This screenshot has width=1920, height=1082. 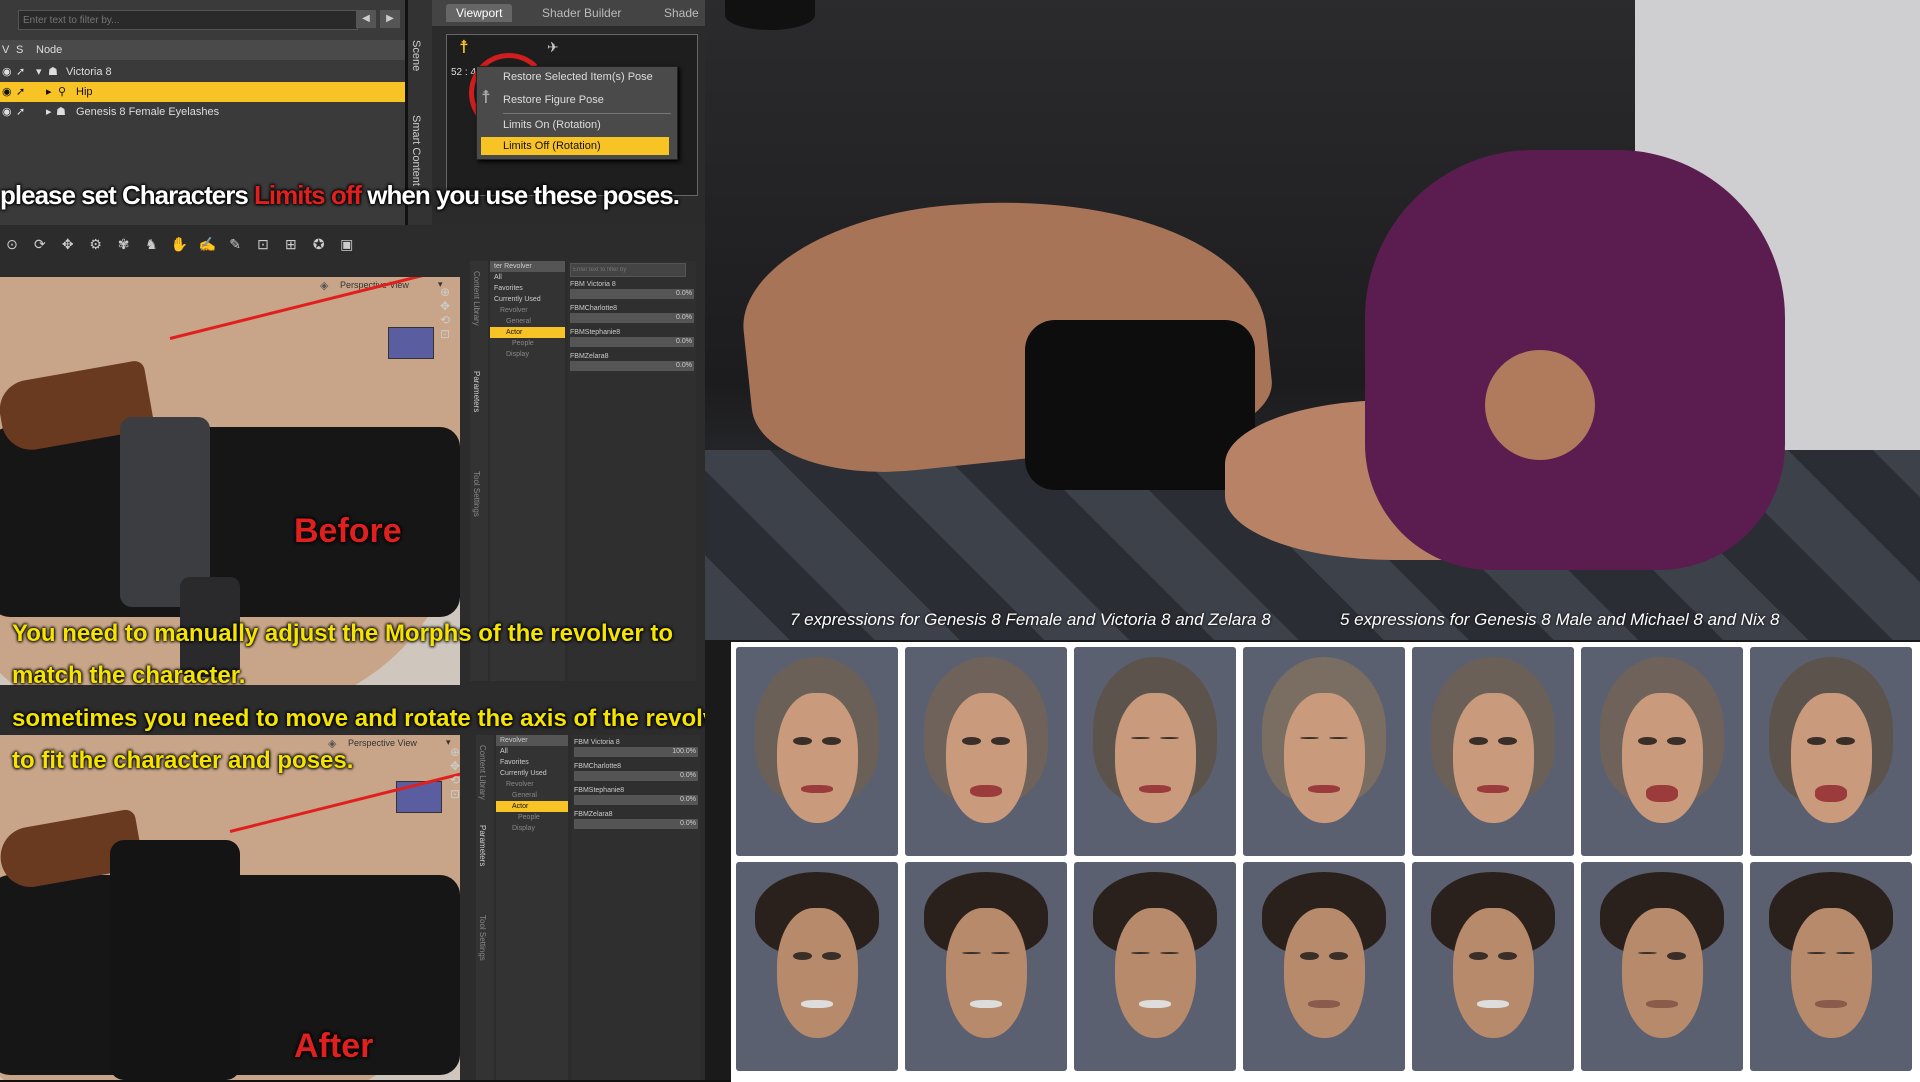 What do you see at coordinates (202, 112) in the screenshot?
I see `tree-row-eyelashes: ◉ ➚ ▸ ☗ Genesis 8 Female Eyelashes` at bounding box center [202, 112].